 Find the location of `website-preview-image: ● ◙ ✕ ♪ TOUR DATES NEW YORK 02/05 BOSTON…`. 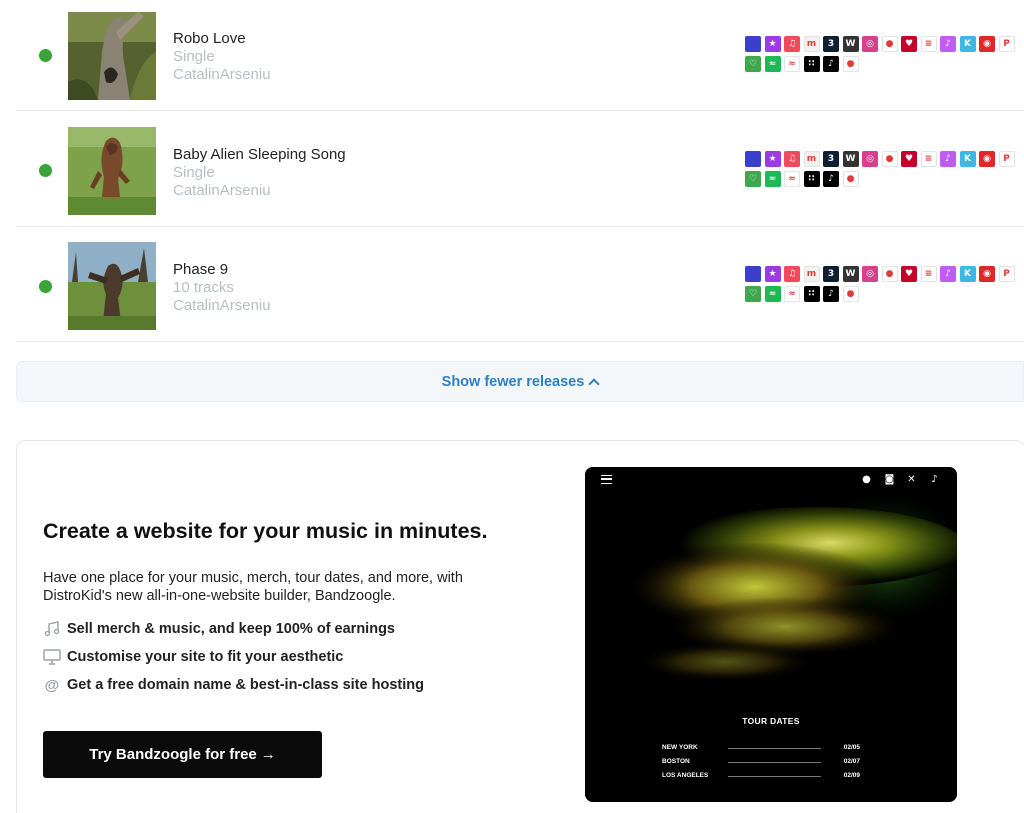

website-preview-image: ● ◙ ✕ ♪ TOUR DATES NEW YORK 02/05 BOSTON… is located at coordinates (771, 634).